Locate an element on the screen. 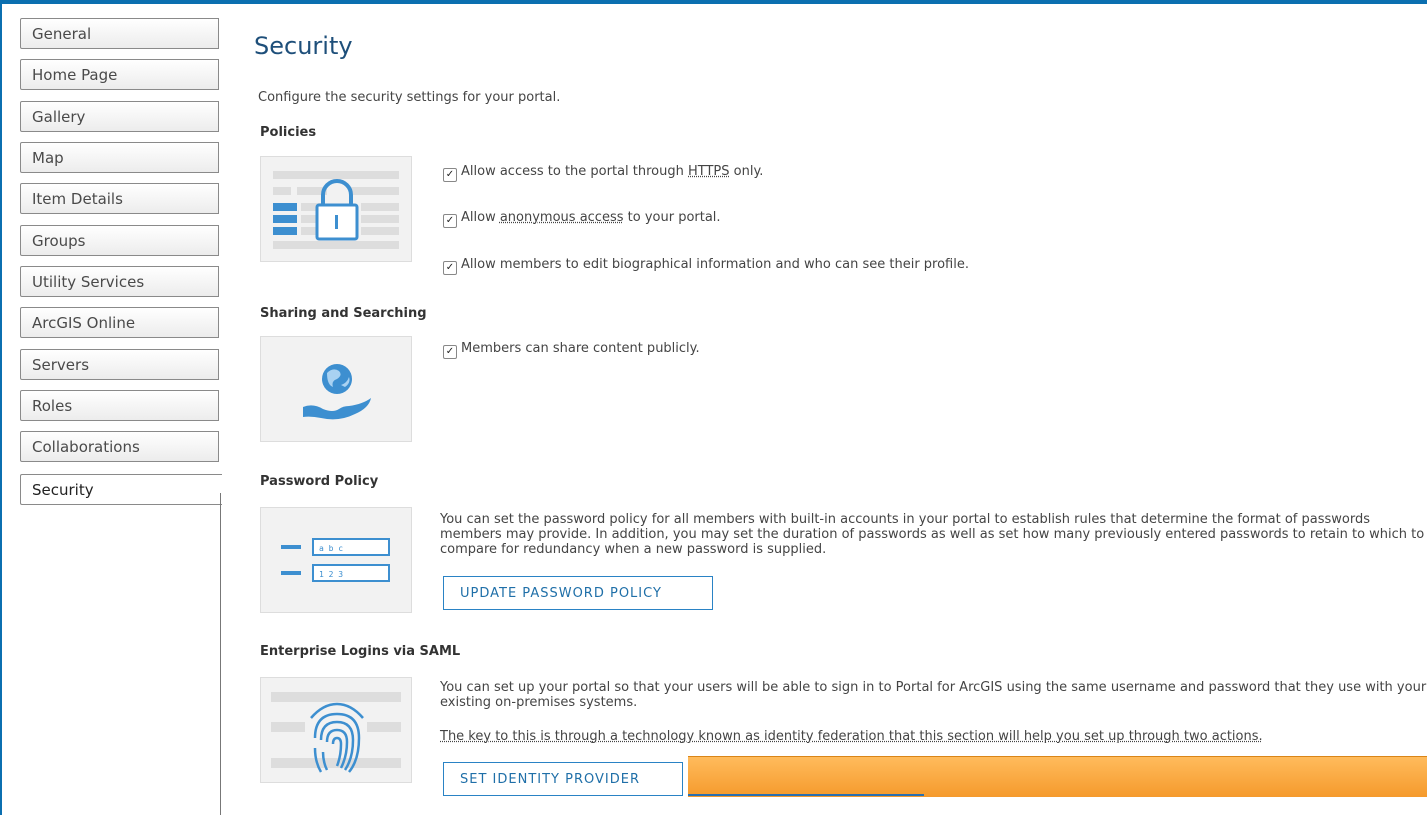 The height and width of the screenshot is (815, 1427). saml-illustration is located at coordinates (336, 730).